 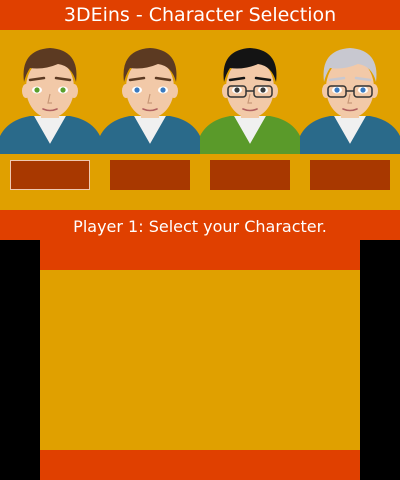 What do you see at coordinates (200, 255) in the screenshot?
I see `bottom-header-bar` at bounding box center [200, 255].